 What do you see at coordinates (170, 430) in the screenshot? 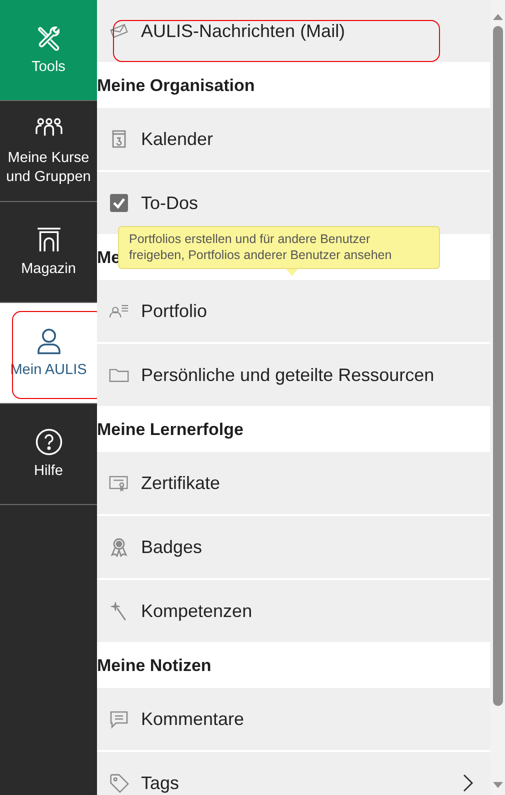
I see `section-heading: Meine Lernerfolge` at bounding box center [170, 430].